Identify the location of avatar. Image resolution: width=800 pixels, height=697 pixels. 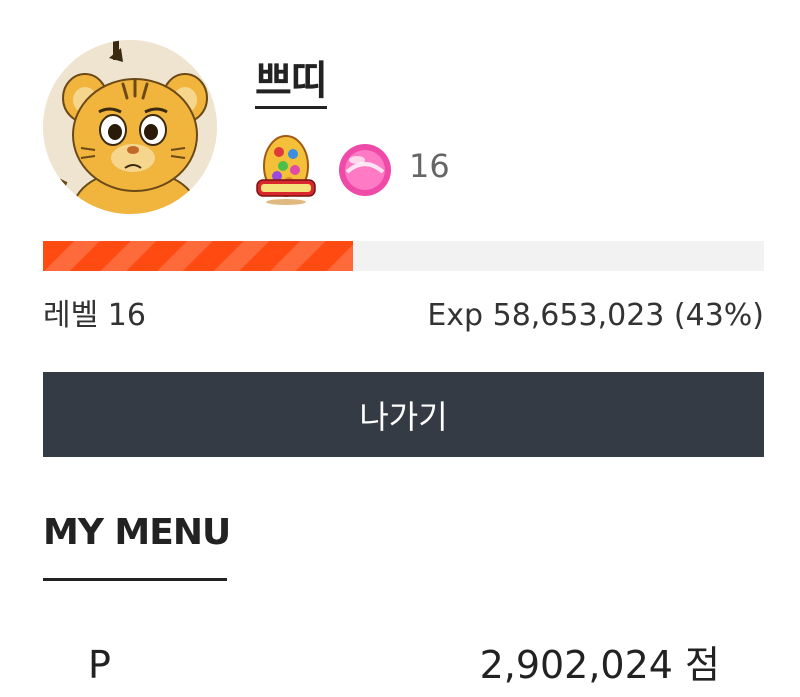
(130, 127).